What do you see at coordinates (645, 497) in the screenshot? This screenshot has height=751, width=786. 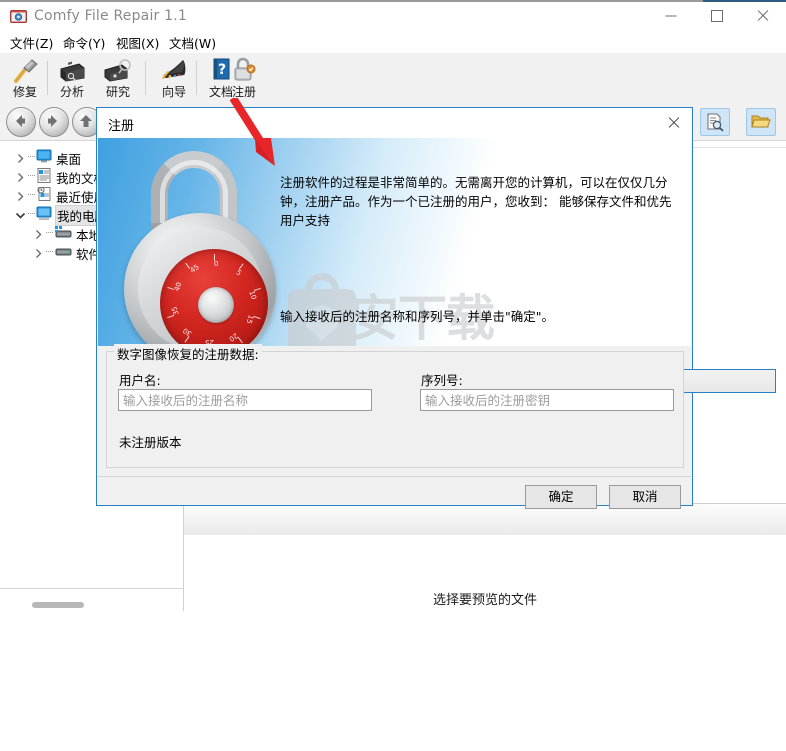 I see `cancel-button: 取消` at bounding box center [645, 497].